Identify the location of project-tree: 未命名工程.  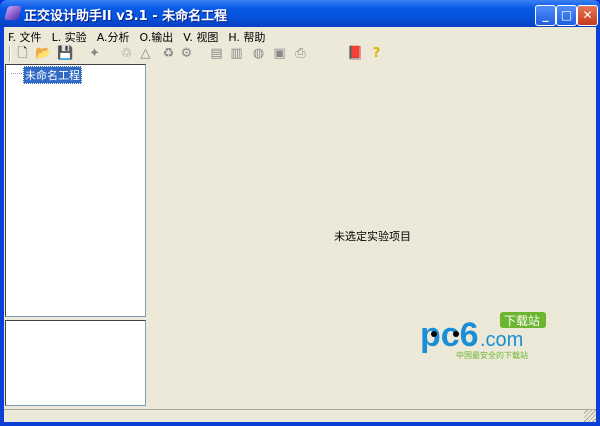
(75, 190).